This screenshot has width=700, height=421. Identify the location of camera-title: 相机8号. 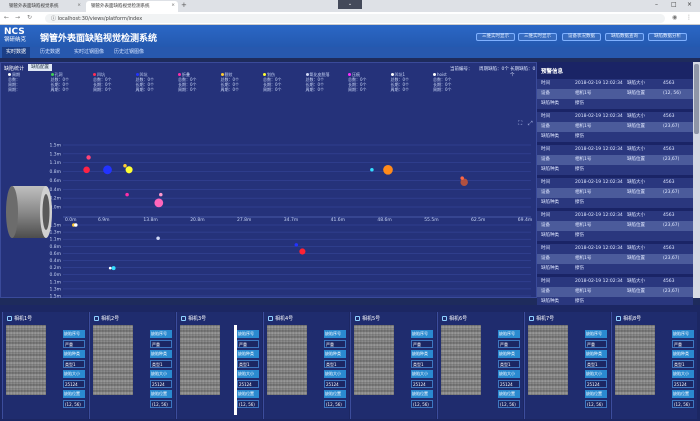
(628, 318).